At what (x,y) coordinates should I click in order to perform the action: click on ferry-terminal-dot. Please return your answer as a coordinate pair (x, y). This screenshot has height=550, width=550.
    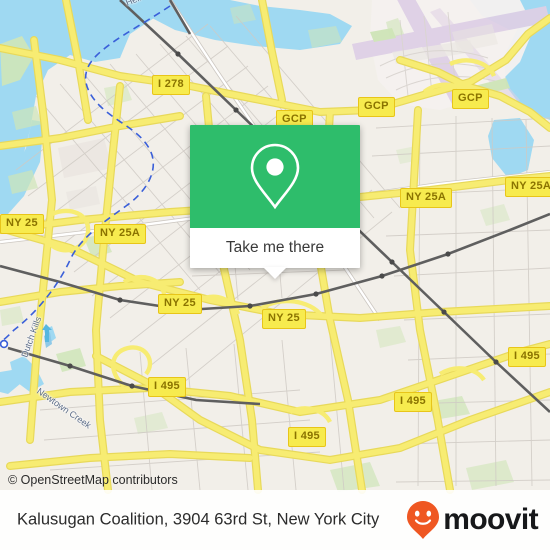
    Looking at the image, I should click on (4, 344).